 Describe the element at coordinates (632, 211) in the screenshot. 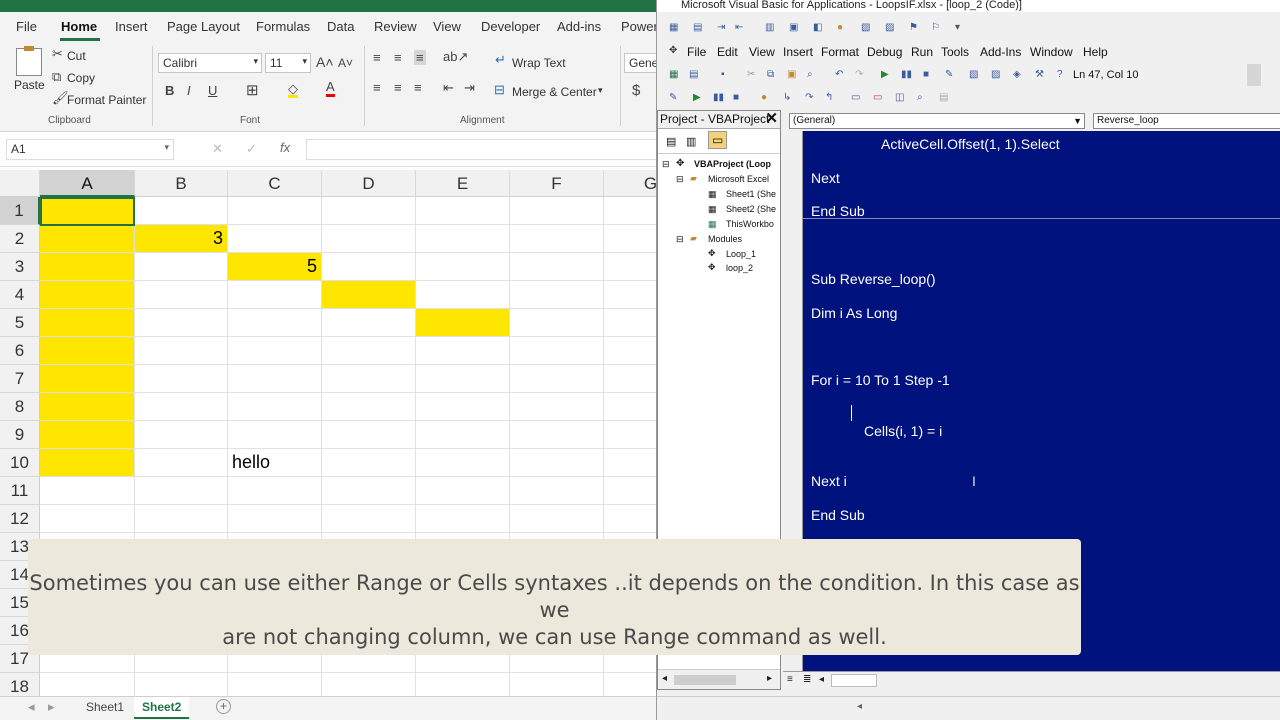

I see `cell-g1` at that location.